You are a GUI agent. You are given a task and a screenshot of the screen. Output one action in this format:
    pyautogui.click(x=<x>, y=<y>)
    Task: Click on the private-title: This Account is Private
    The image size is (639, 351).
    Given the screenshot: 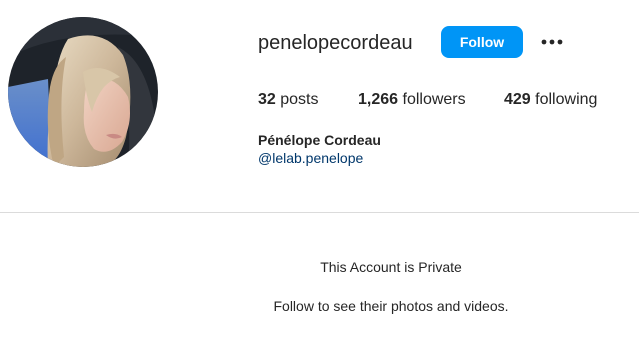 What is the action you would take?
    pyautogui.click(x=391, y=267)
    